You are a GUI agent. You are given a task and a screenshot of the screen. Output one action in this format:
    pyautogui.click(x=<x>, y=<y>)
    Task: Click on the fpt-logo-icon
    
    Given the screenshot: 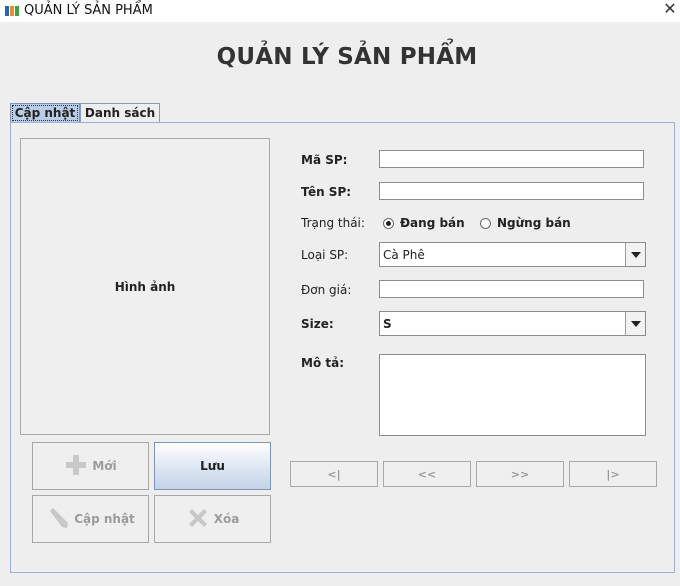 What is the action you would take?
    pyautogui.click(x=12, y=11)
    